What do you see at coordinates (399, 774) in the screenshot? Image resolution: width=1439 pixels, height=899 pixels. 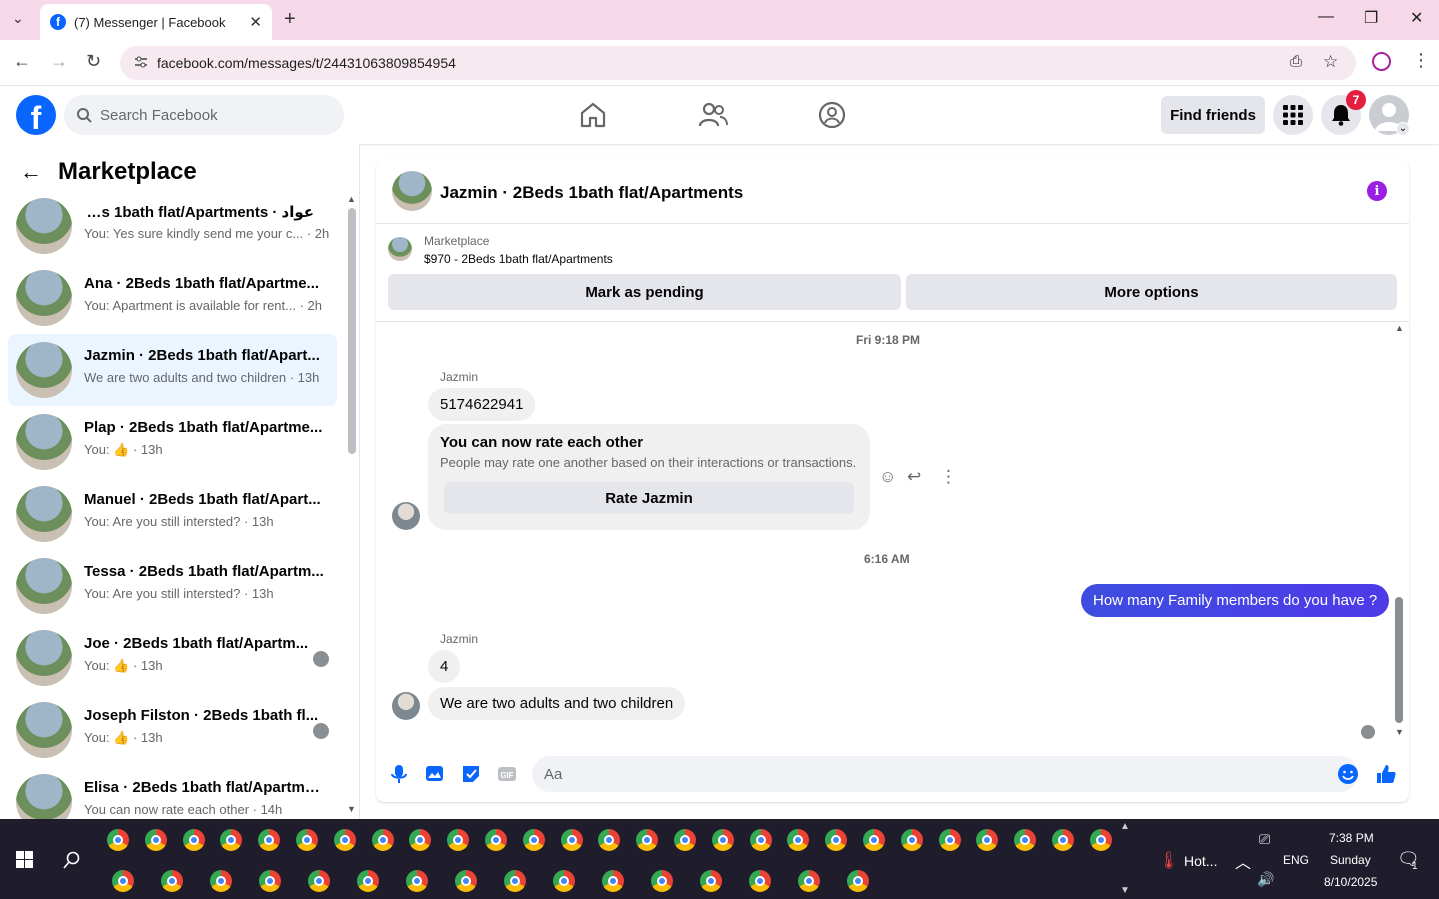 I see `microphone-icon` at bounding box center [399, 774].